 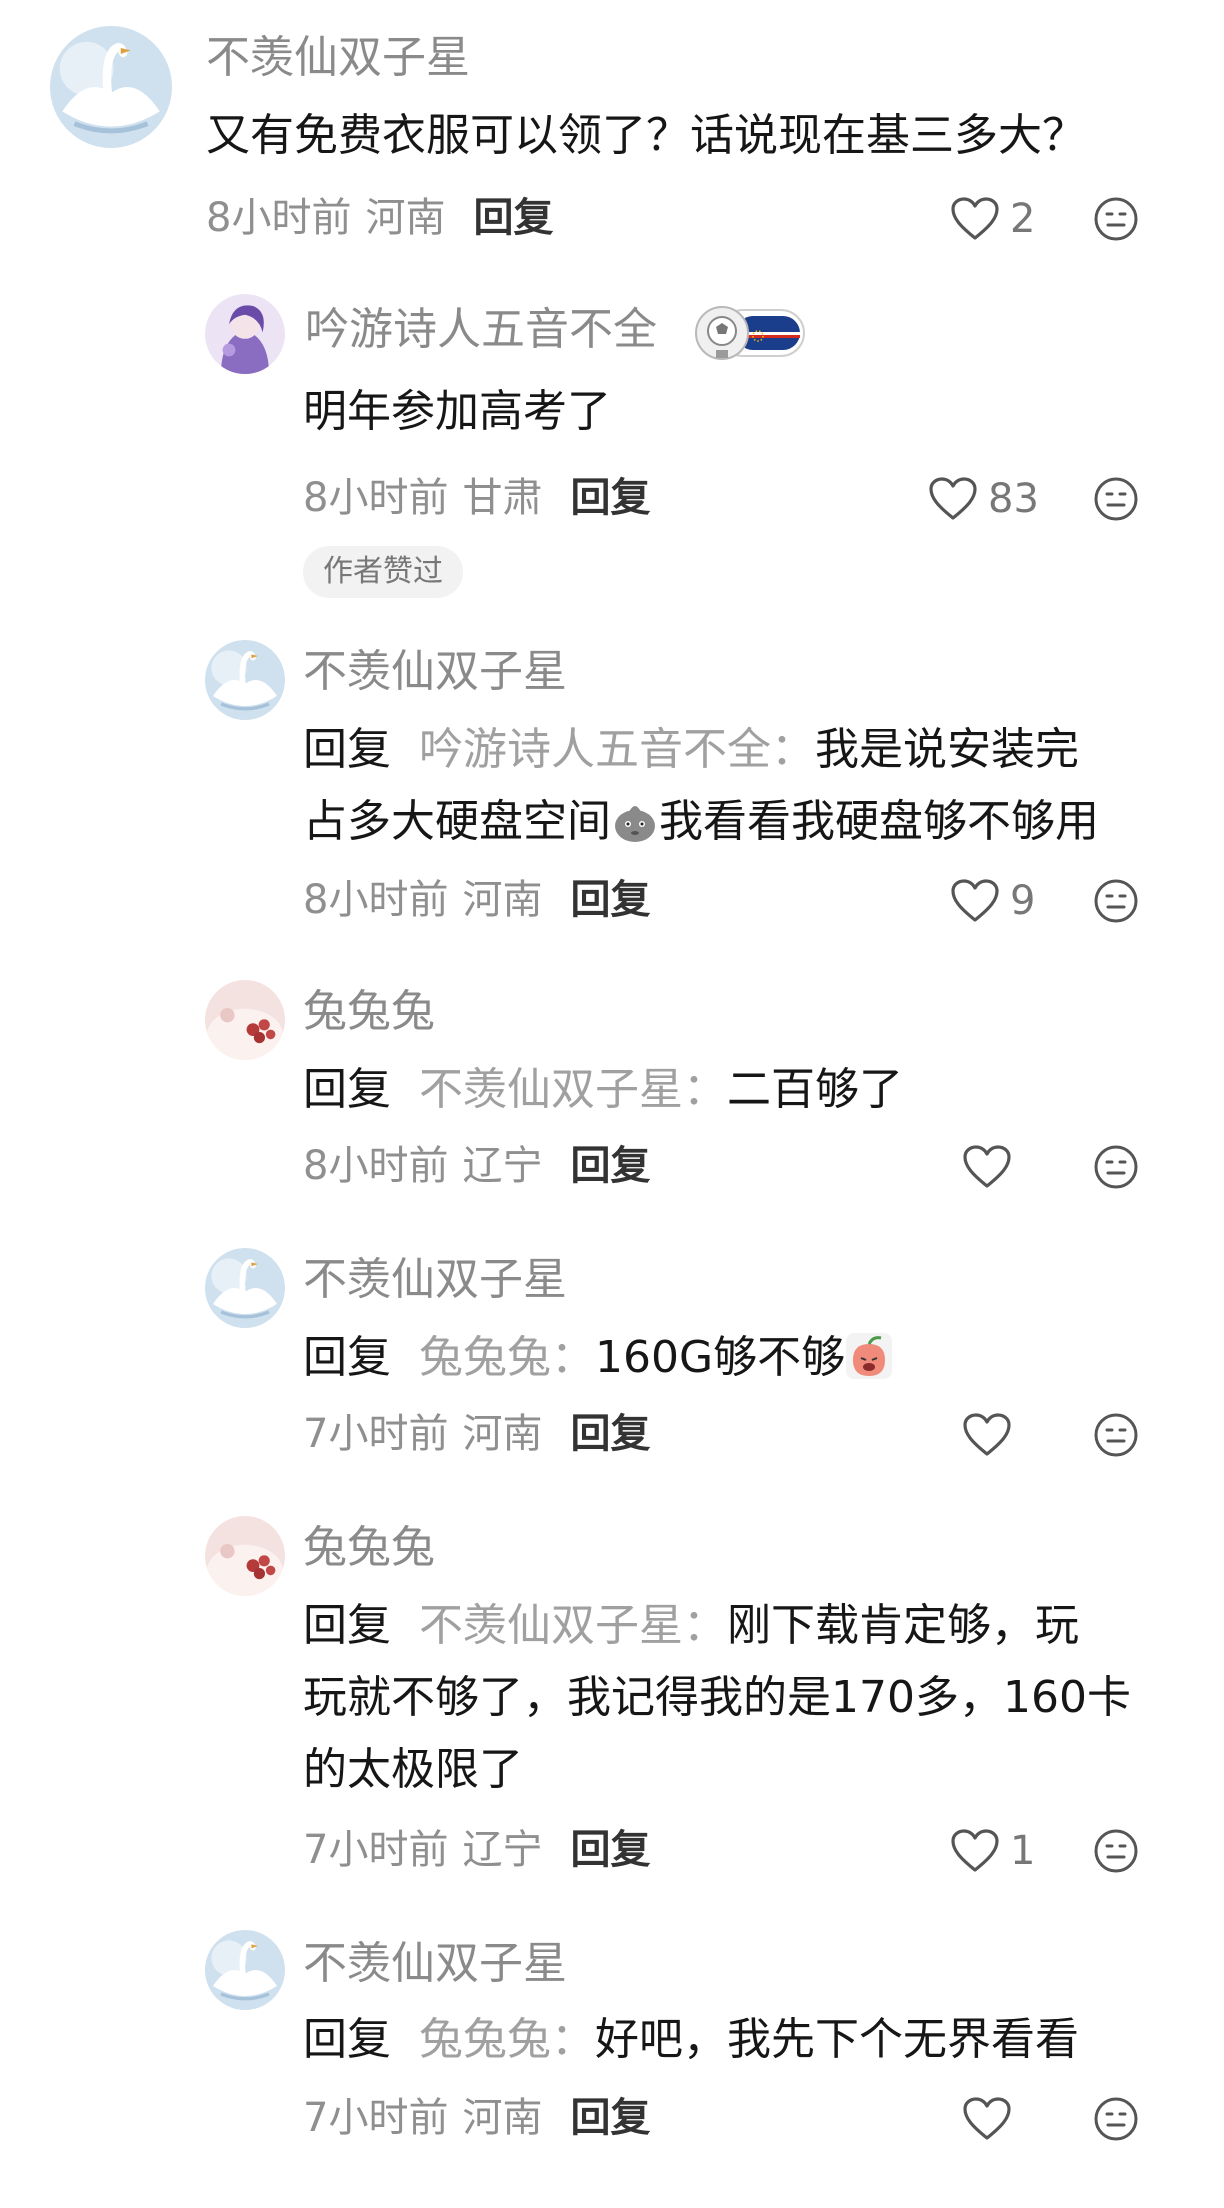 What do you see at coordinates (903, 1625) in the screenshot?
I see `comment-text-part: 刚下载肯定够，玩` at bounding box center [903, 1625].